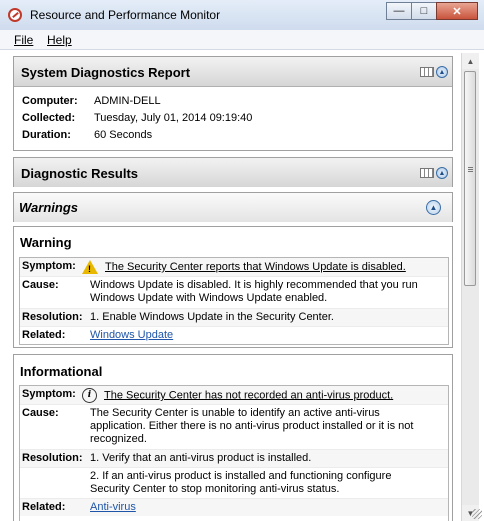  What do you see at coordinates (15, 15) in the screenshot?
I see `app-icon` at bounding box center [15, 15].